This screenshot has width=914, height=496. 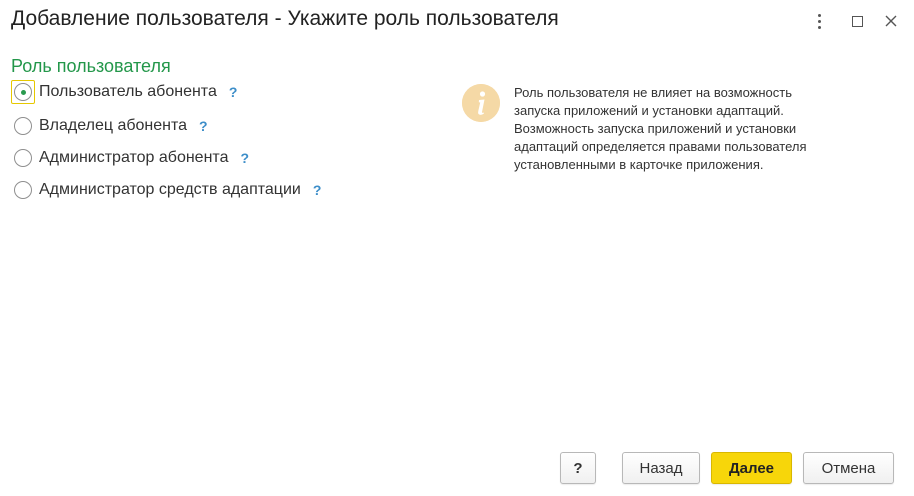 I want to click on section-title: Роль пользователя, so click(x=91, y=66).